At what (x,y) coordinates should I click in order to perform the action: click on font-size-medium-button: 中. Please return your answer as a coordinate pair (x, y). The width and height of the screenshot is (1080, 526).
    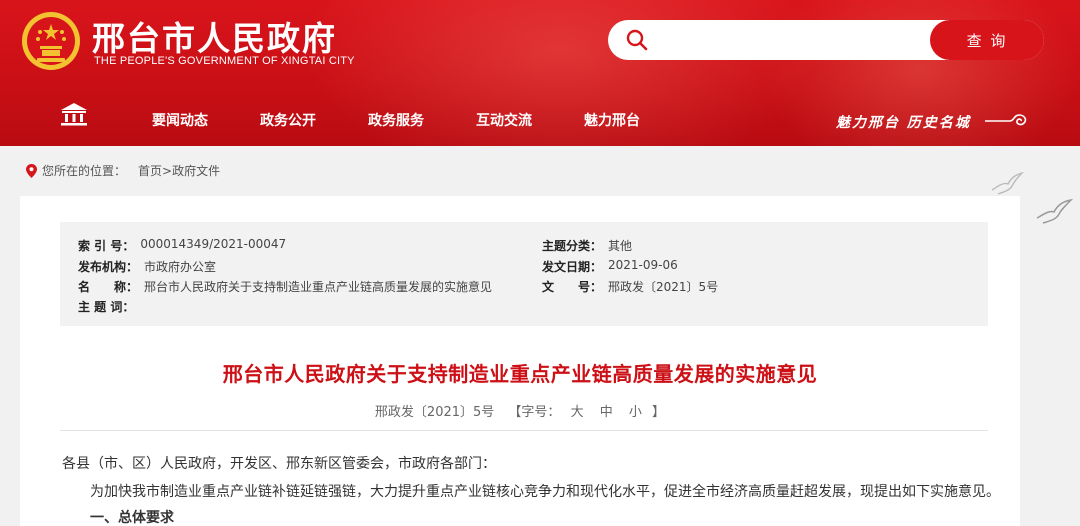
    Looking at the image, I should click on (606, 412).